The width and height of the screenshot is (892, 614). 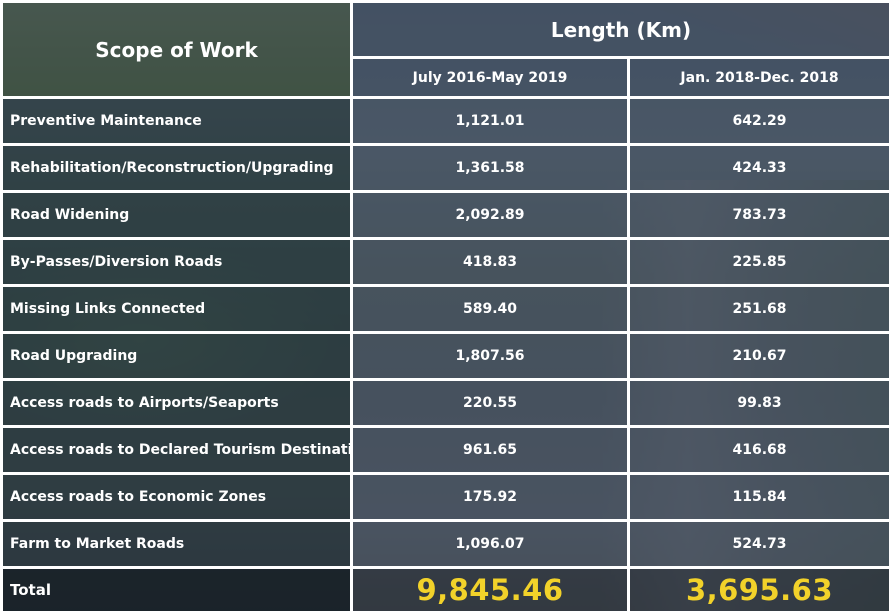 I want to click on period-1-header: July 2016-May 2019, so click(x=490, y=77).